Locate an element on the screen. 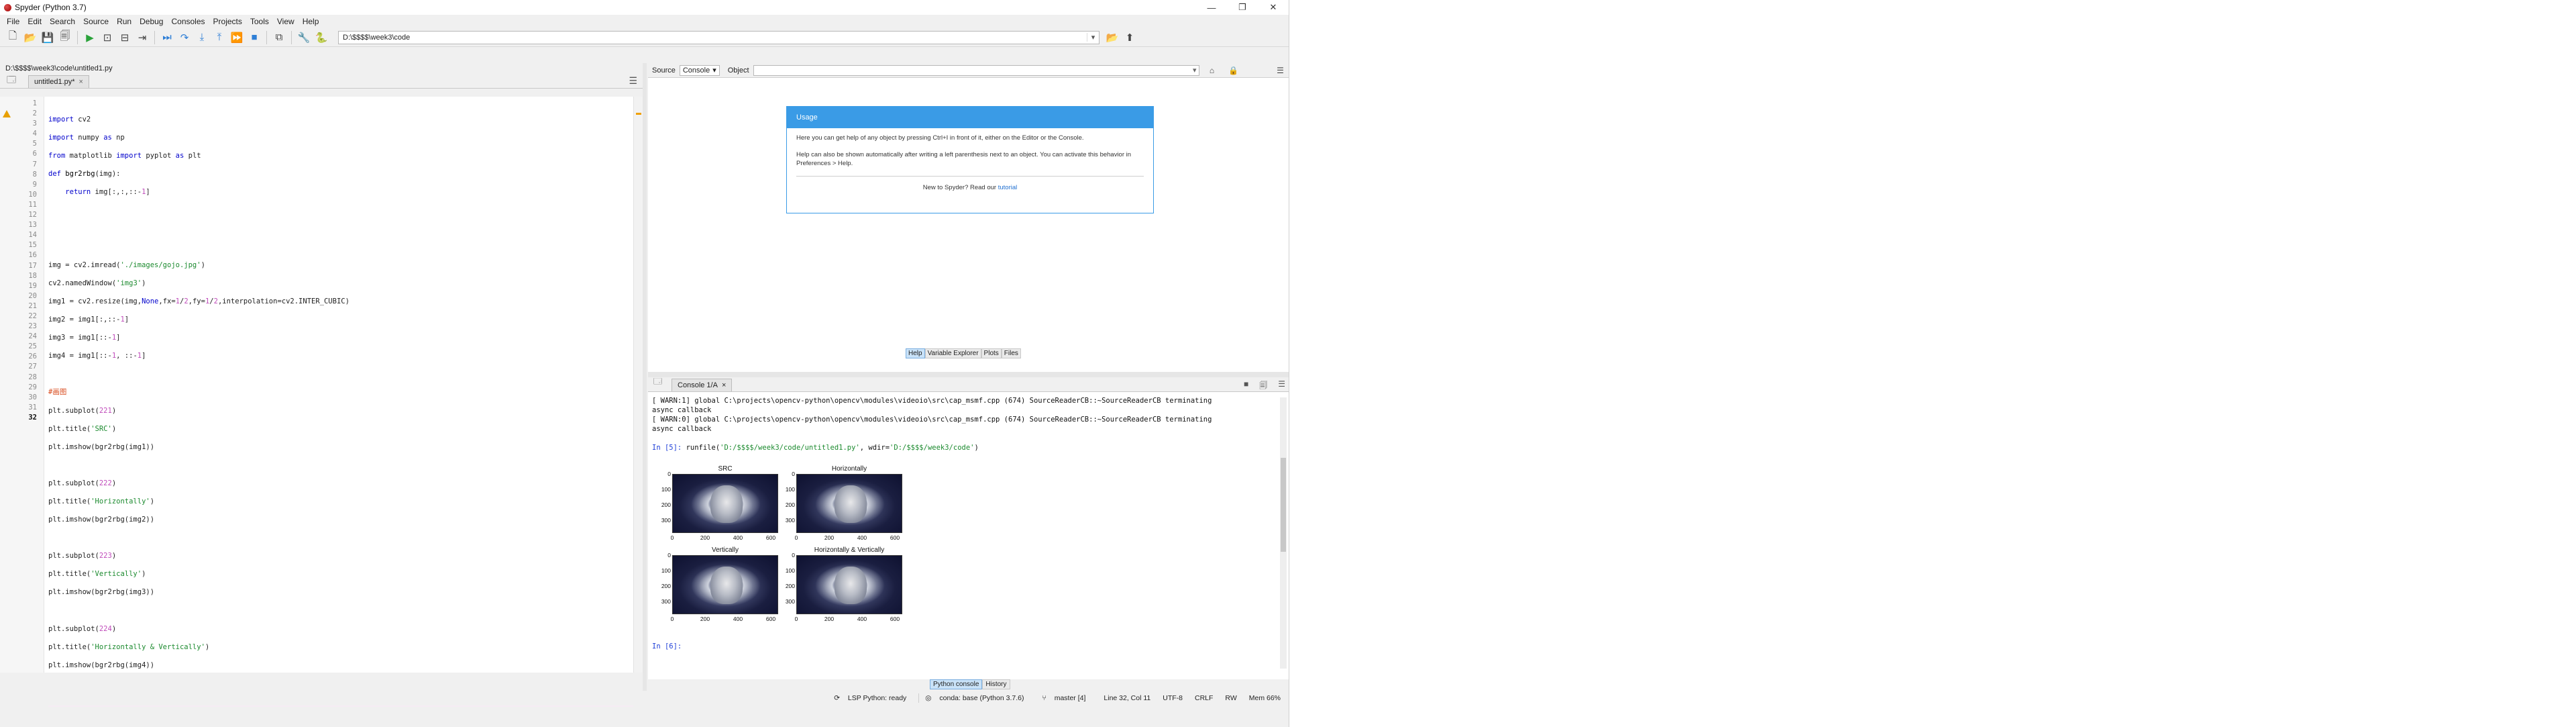 This screenshot has width=2576, height=727. close-button: ✕ is located at coordinates (1273, 8).